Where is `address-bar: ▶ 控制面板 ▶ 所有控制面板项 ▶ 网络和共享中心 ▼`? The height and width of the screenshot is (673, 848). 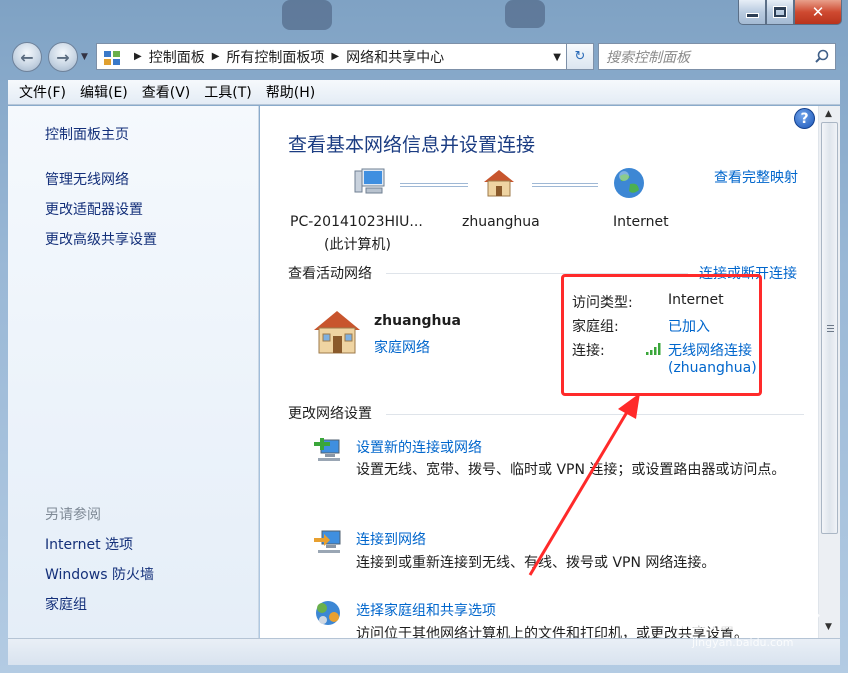 address-bar: ▶ 控制面板 ▶ 所有控制面板项 ▶ 网络和共享中心 ▼ is located at coordinates (332, 56).